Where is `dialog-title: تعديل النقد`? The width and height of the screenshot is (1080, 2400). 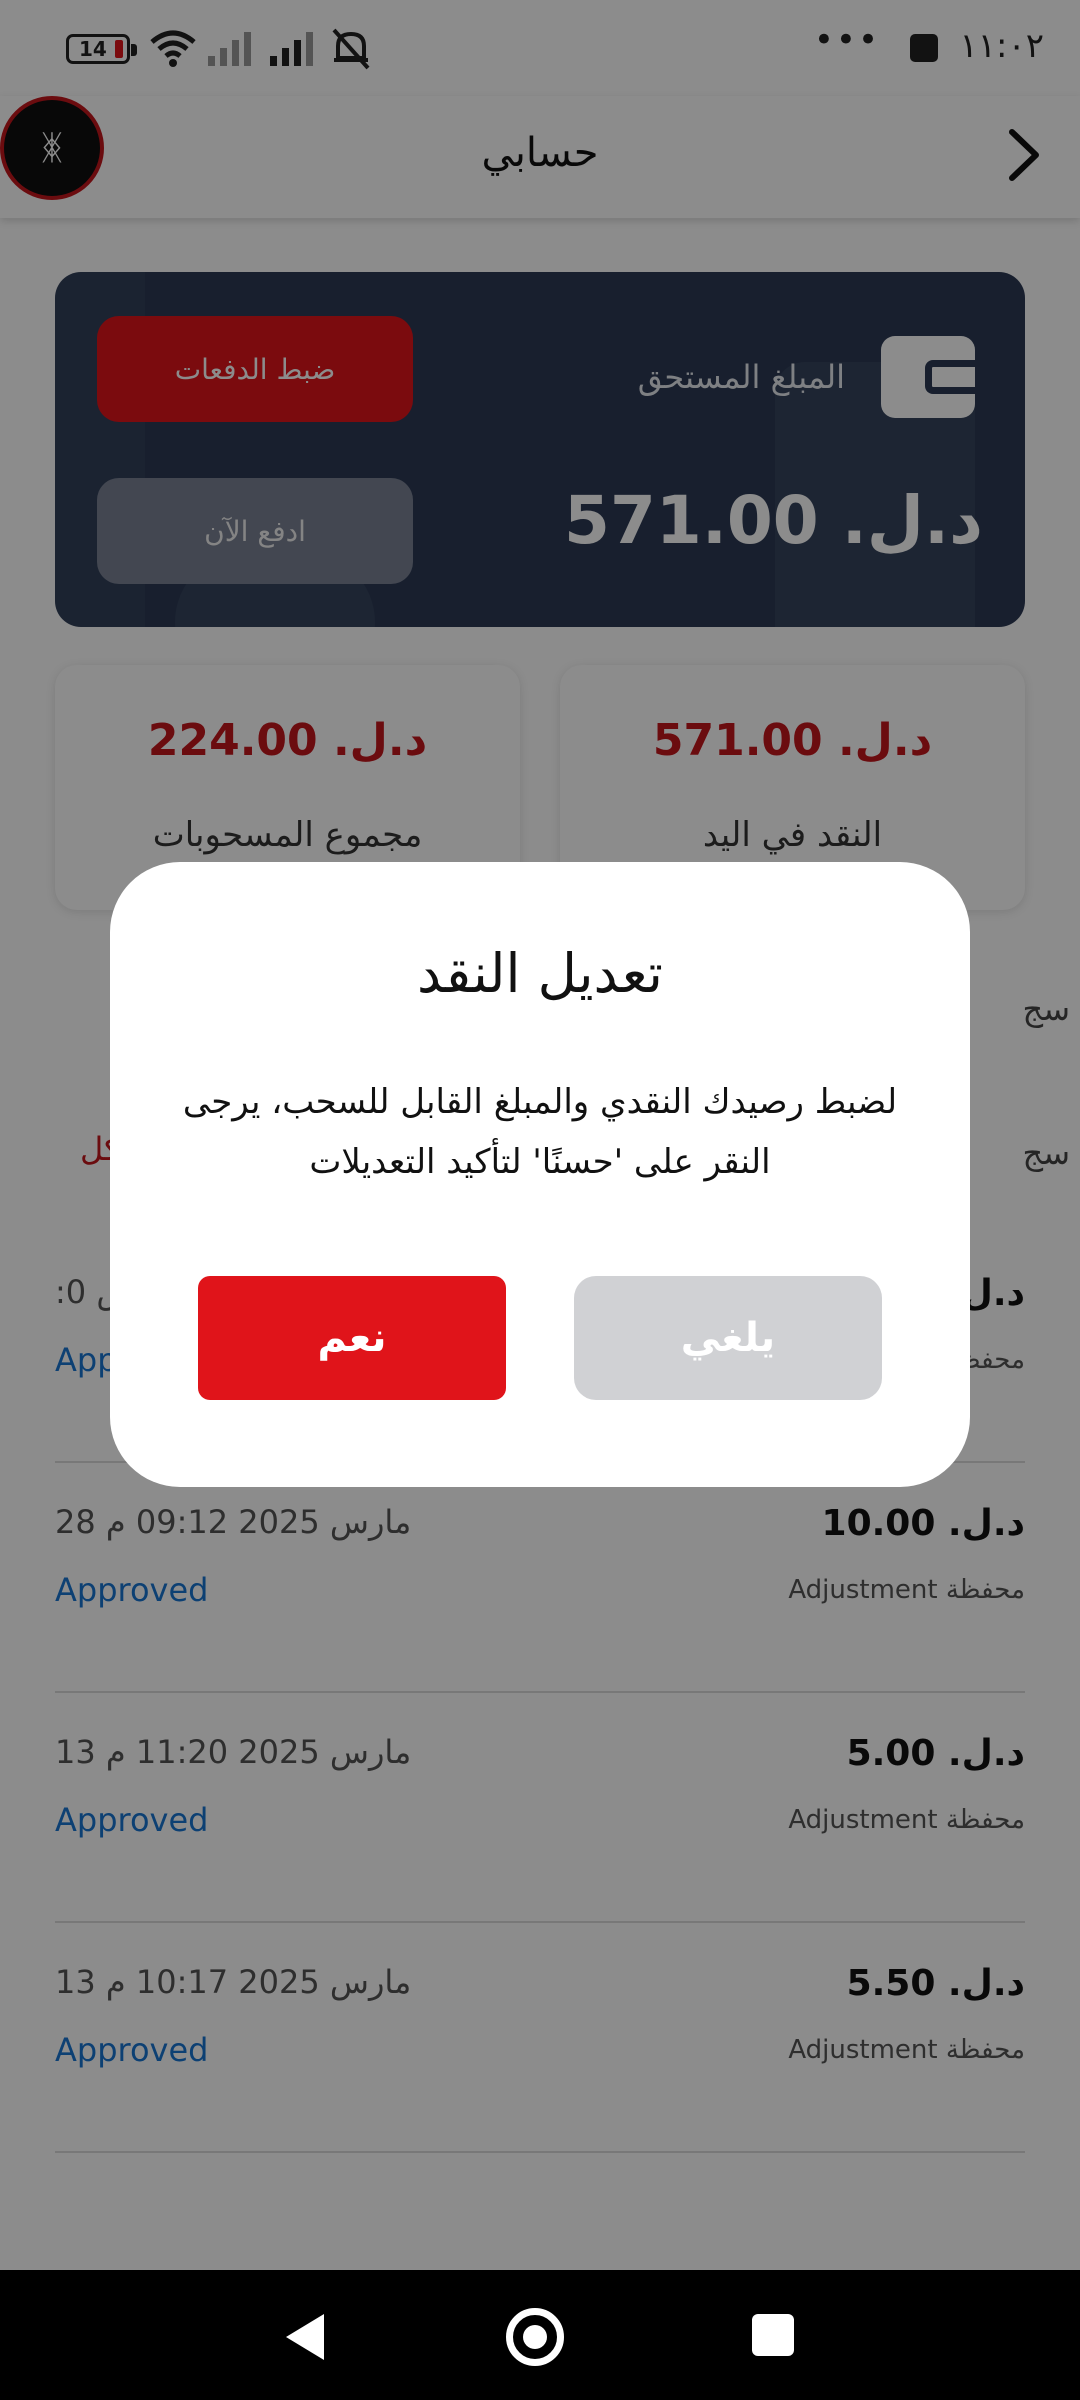 dialog-title: تعديل النقد is located at coordinates (540, 973).